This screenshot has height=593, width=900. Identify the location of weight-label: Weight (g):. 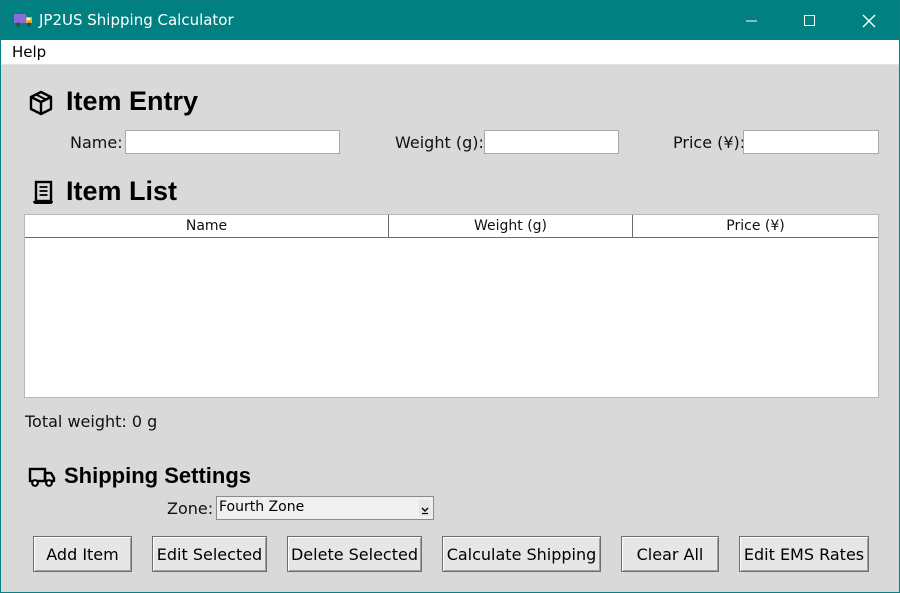
(439, 142).